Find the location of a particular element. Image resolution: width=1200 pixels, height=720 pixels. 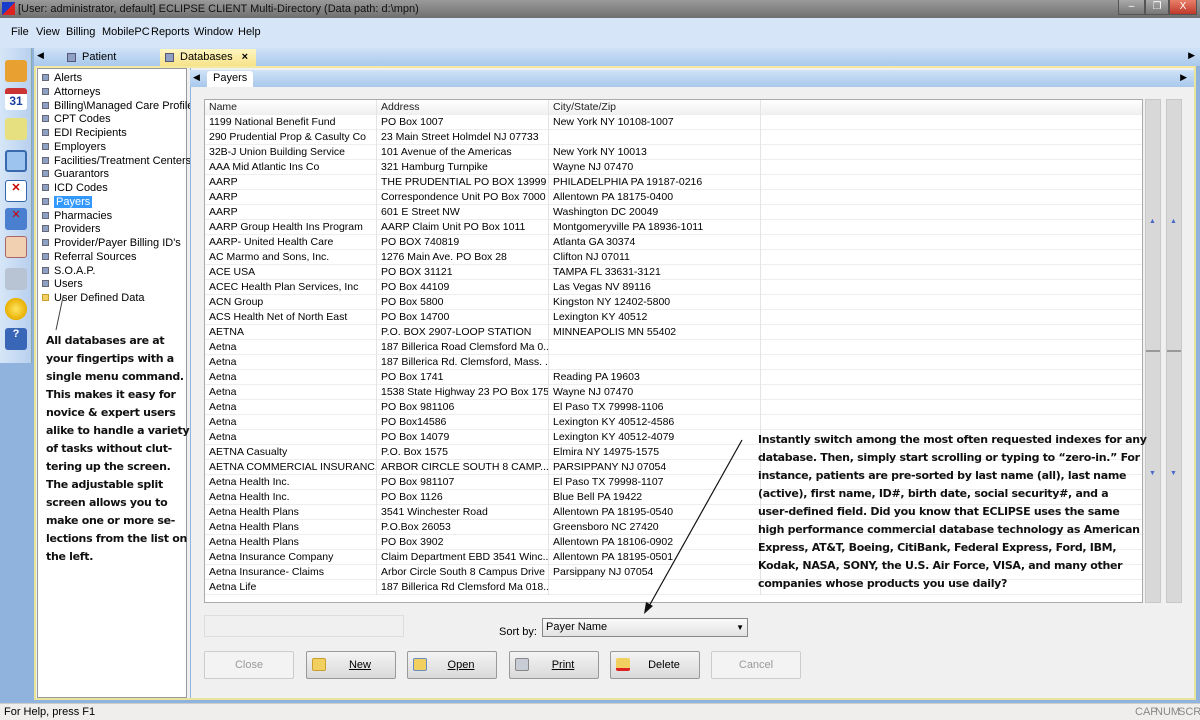

tree-item-label: EDI Recipients is located at coordinates (90, 133).